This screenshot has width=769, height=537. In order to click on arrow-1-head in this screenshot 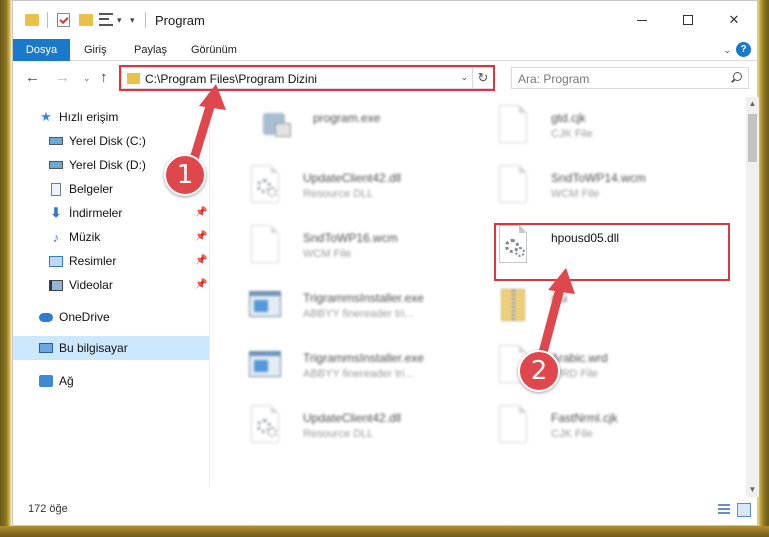, I will do `click(212, 97)`.